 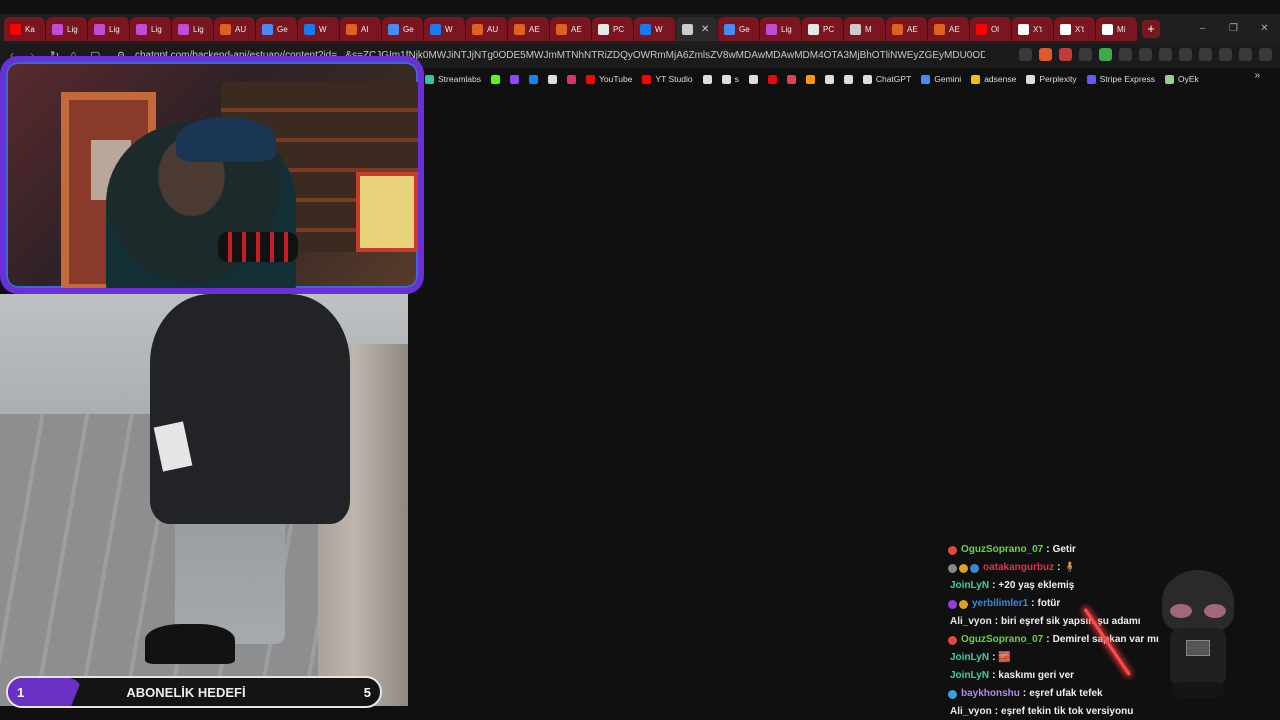 What do you see at coordinates (1245, 54) in the screenshot?
I see `vpn-icon` at bounding box center [1245, 54].